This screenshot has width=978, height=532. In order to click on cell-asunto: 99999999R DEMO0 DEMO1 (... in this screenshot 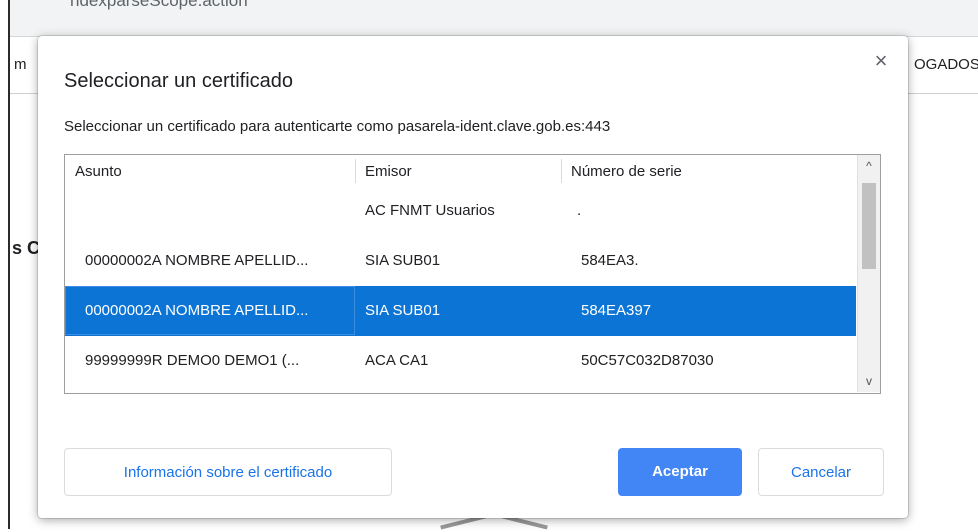, I will do `click(192, 360)`.